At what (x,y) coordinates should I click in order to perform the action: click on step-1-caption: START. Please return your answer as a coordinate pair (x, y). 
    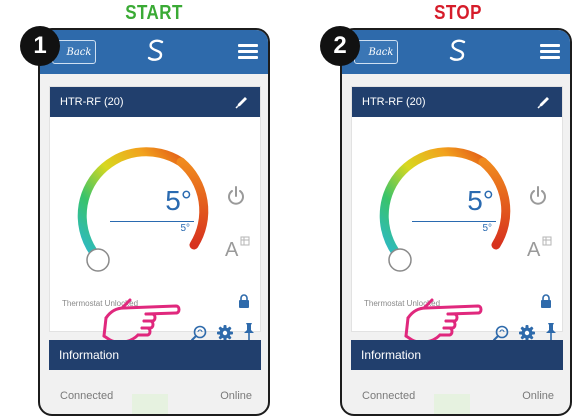
    Looking at the image, I should click on (154, 13).